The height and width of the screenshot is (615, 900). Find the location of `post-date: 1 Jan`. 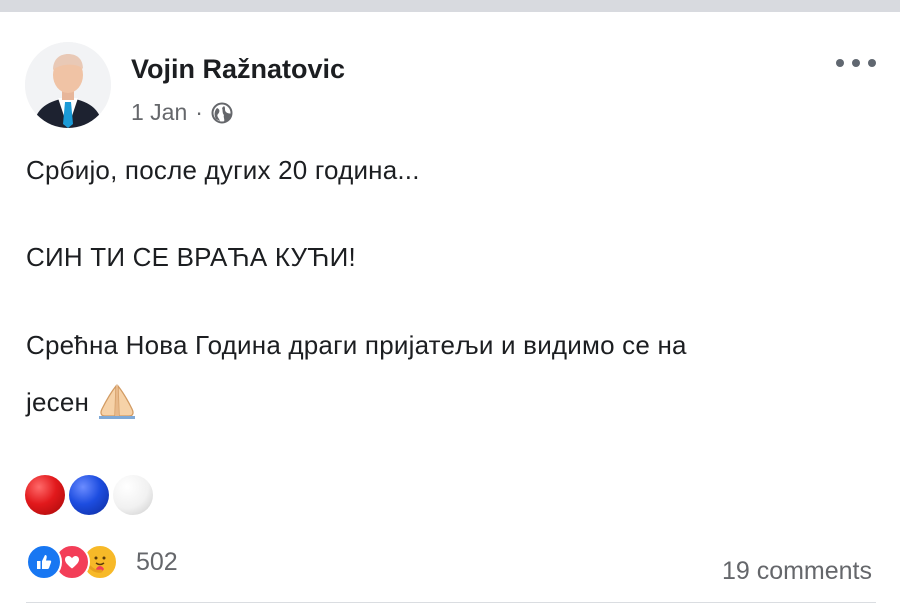

post-date: 1 Jan is located at coordinates (159, 112).